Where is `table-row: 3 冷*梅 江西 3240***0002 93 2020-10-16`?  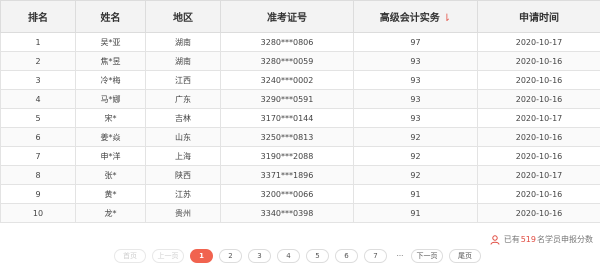 table-row: 3 冷*梅 江西 3240***0002 93 2020-10-16 is located at coordinates (300, 80).